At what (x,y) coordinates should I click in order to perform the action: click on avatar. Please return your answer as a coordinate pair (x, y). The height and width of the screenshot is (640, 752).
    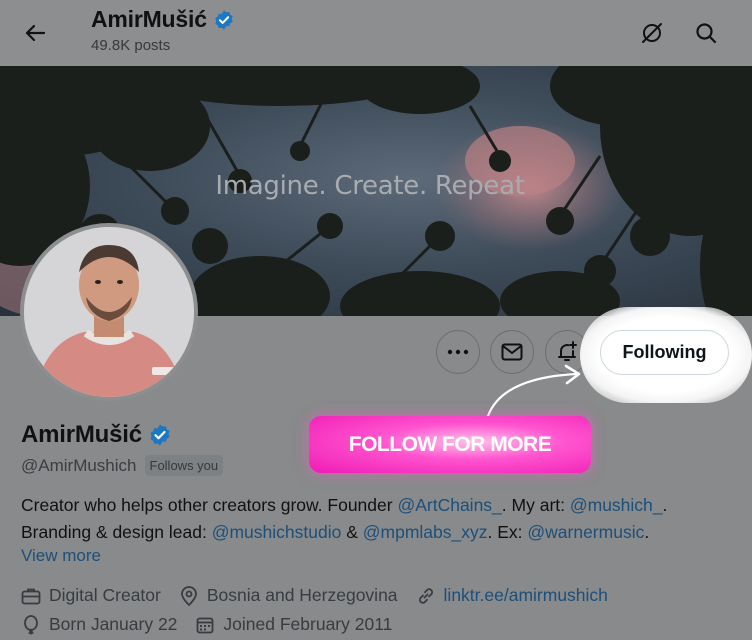
    Looking at the image, I should click on (109, 312).